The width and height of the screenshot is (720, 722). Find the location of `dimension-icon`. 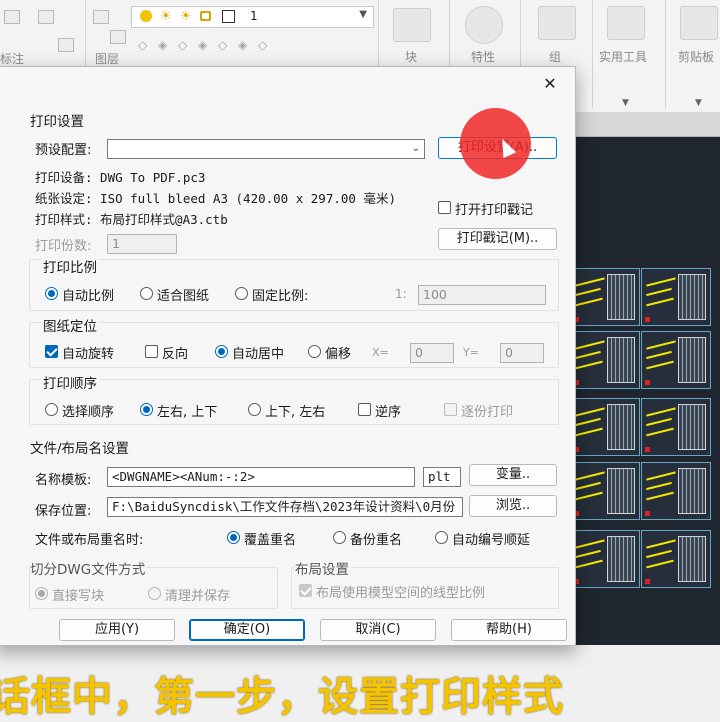

dimension-icon is located at coordinates (12, 17).